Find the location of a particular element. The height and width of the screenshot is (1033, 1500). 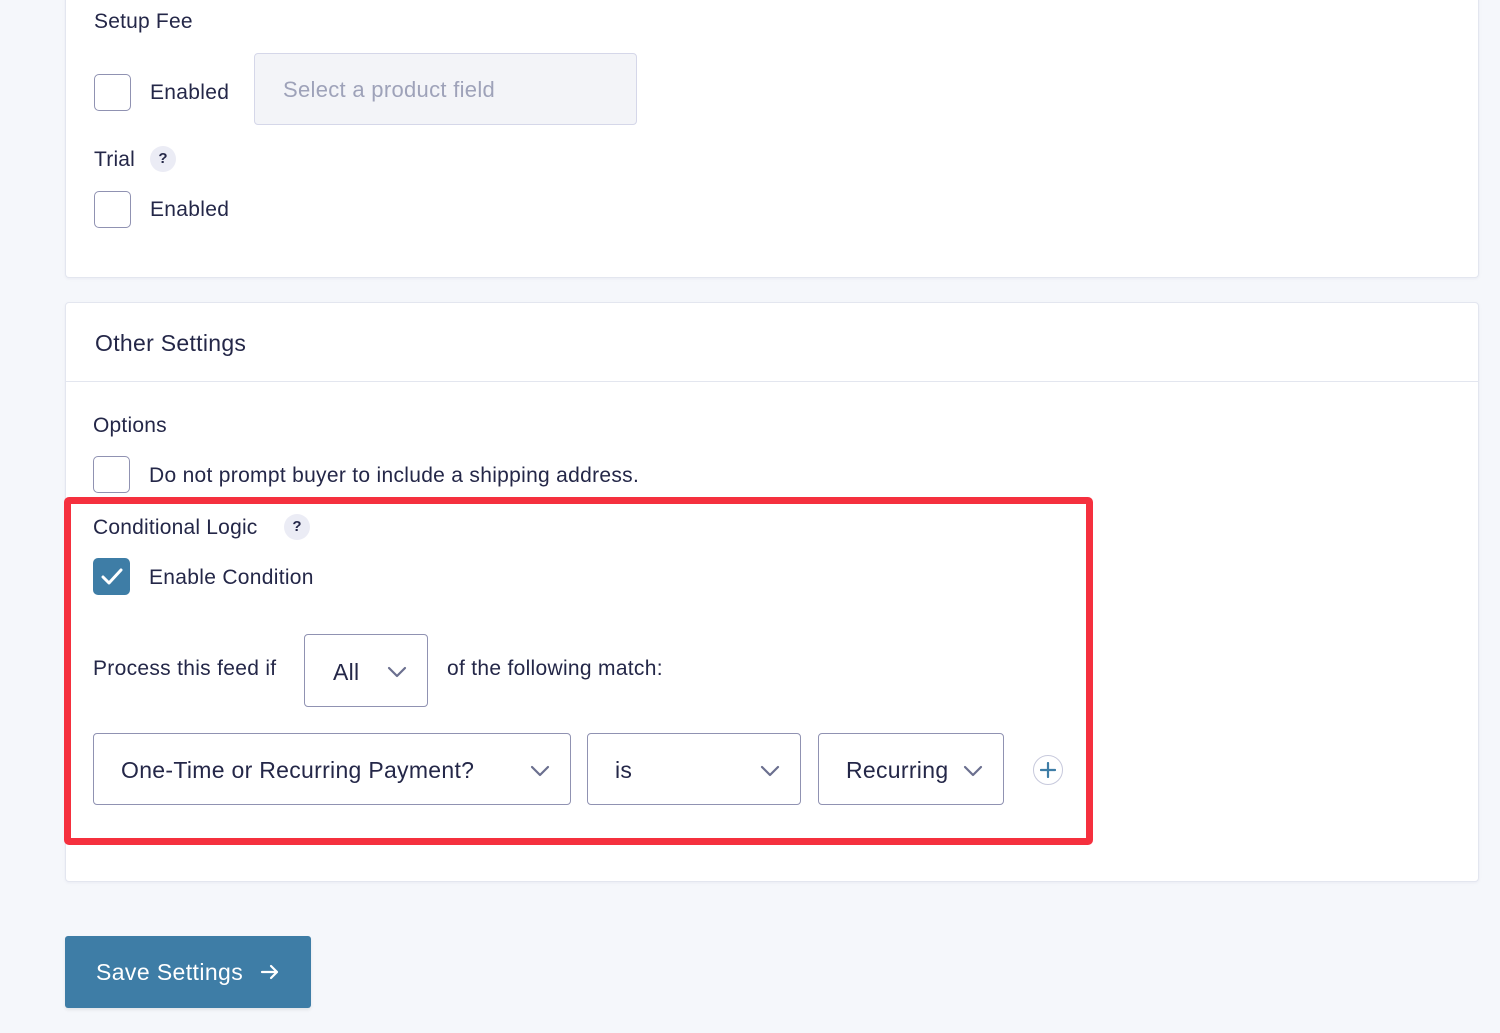

checkmark-icon is located at coordinates (112, 576).